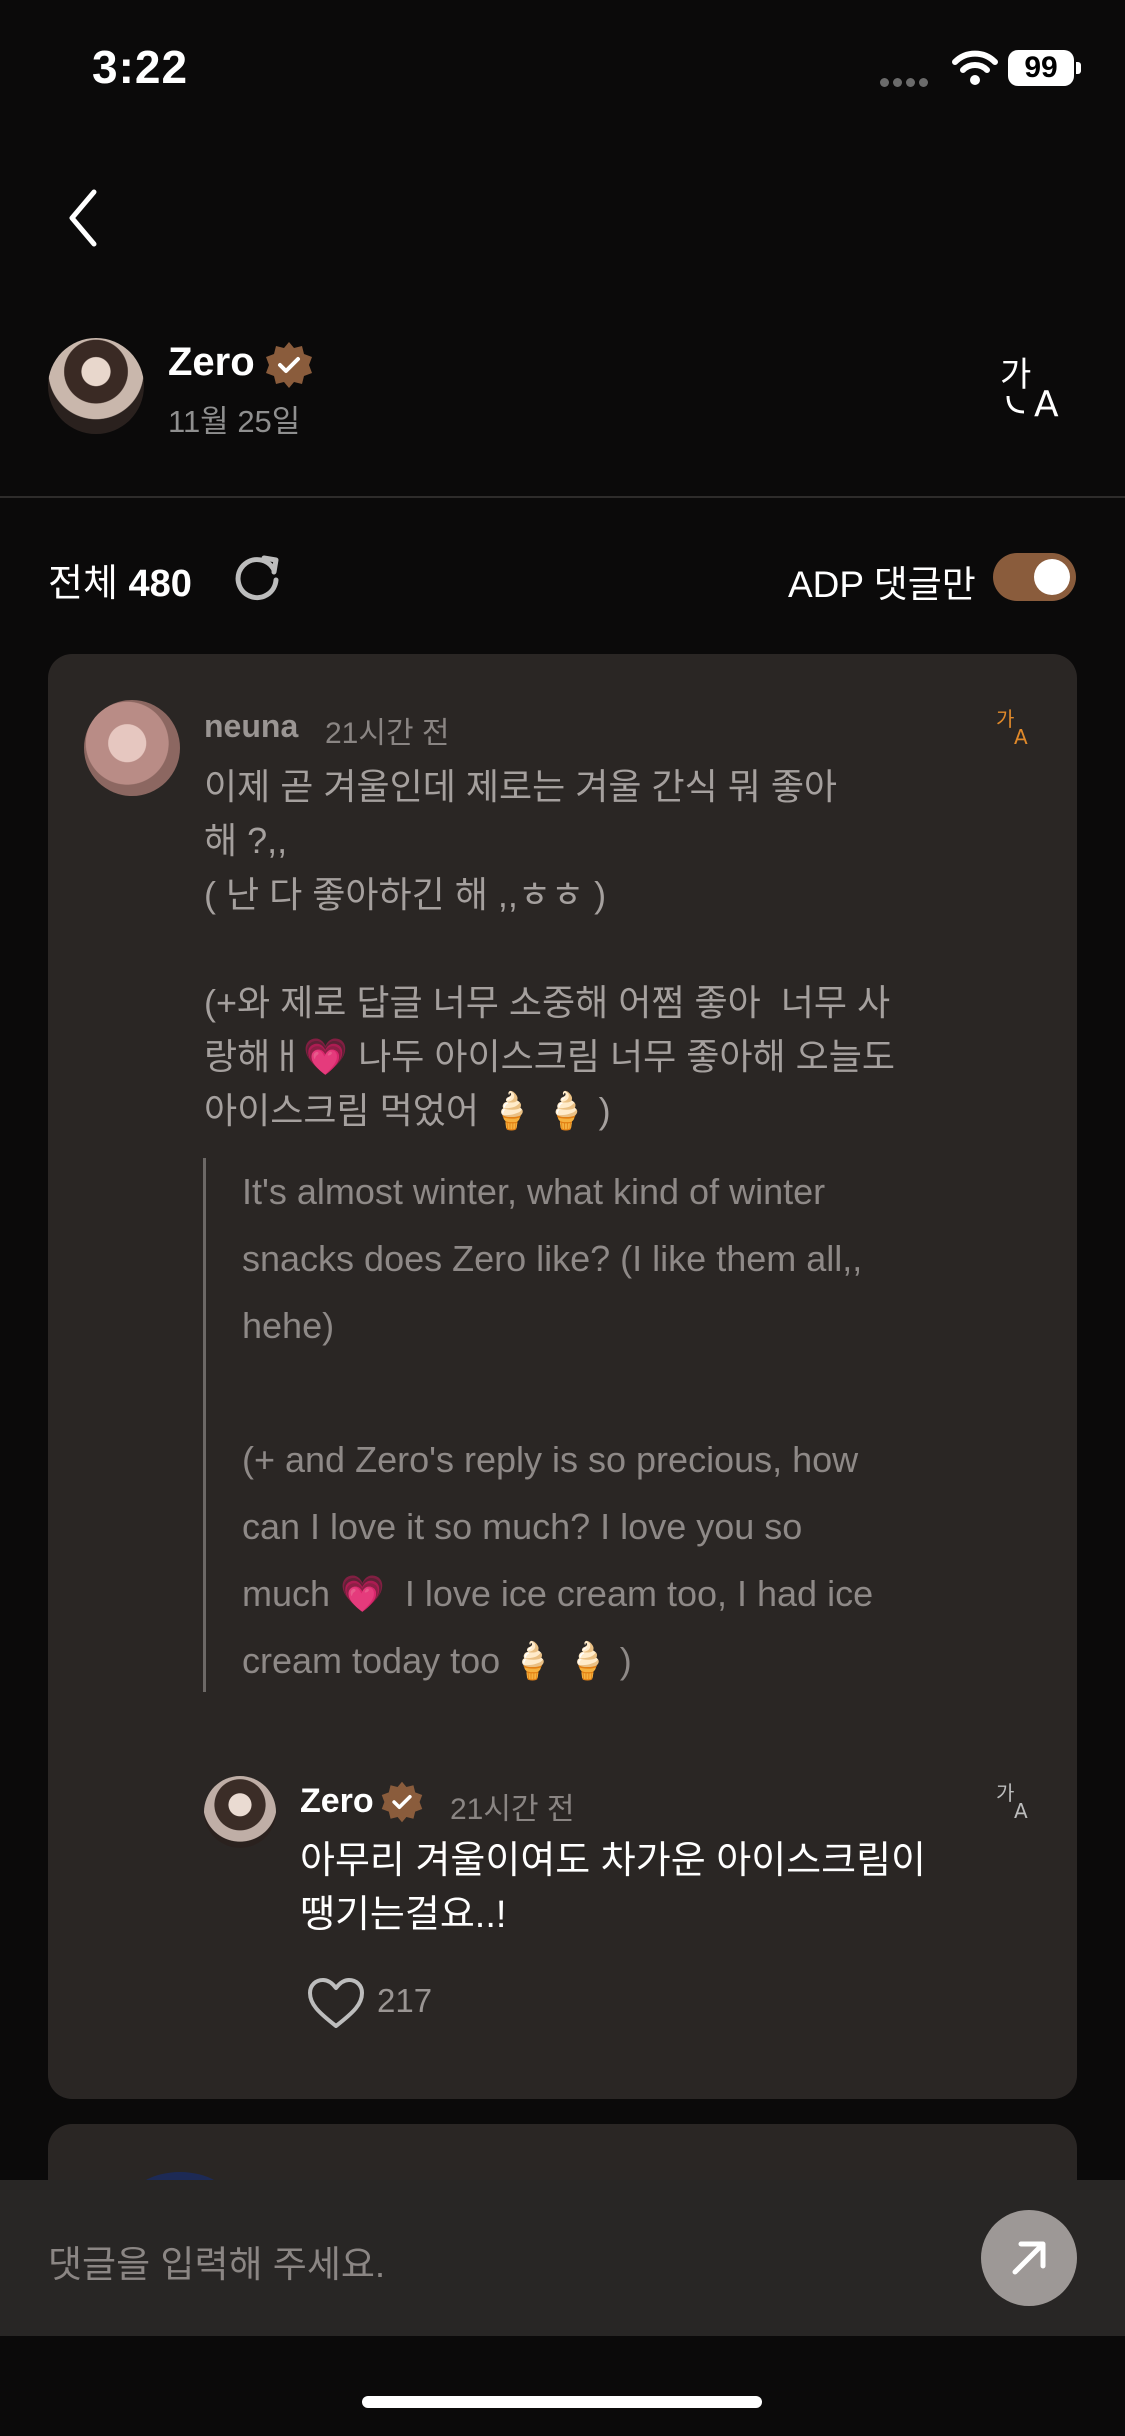 This screenshot has height=2436, width=1125. I want to click on home-indicator, so click(562, 2402).